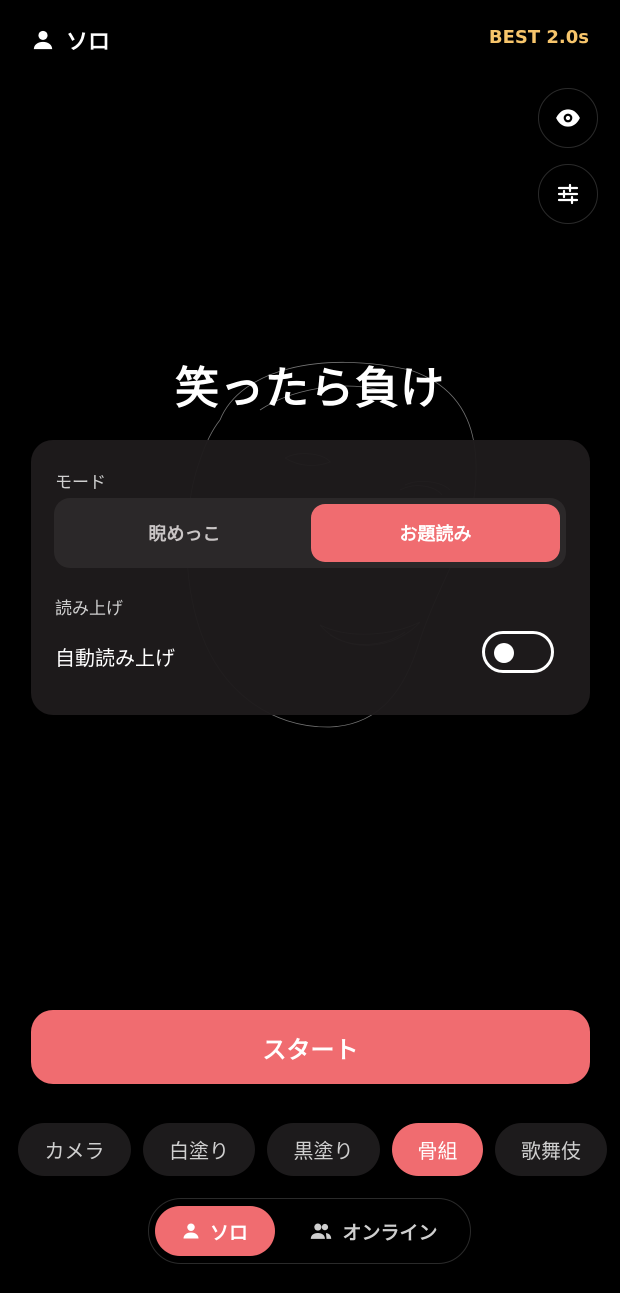 Image resolution: width=620 pixels, height=1293 pixels. I want to click on nav-solo-label: ソロ, so click(228, 1232).